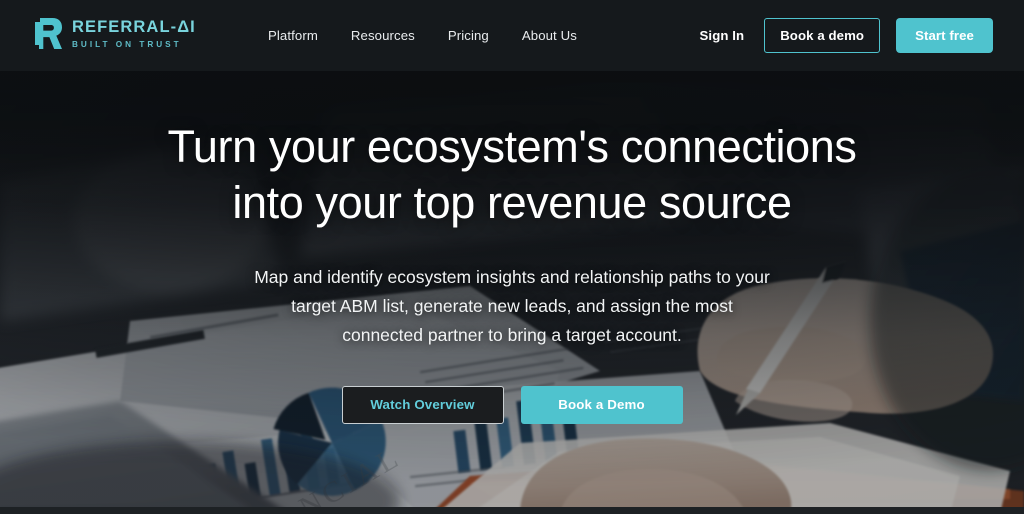 This screenshot has height=514, width=1024. What do you see at coordinates (512, 146) in the screenshot?
I see `hero-headline-line-1: Turn your ecosystem's connections` at bounding box center [512, 146].